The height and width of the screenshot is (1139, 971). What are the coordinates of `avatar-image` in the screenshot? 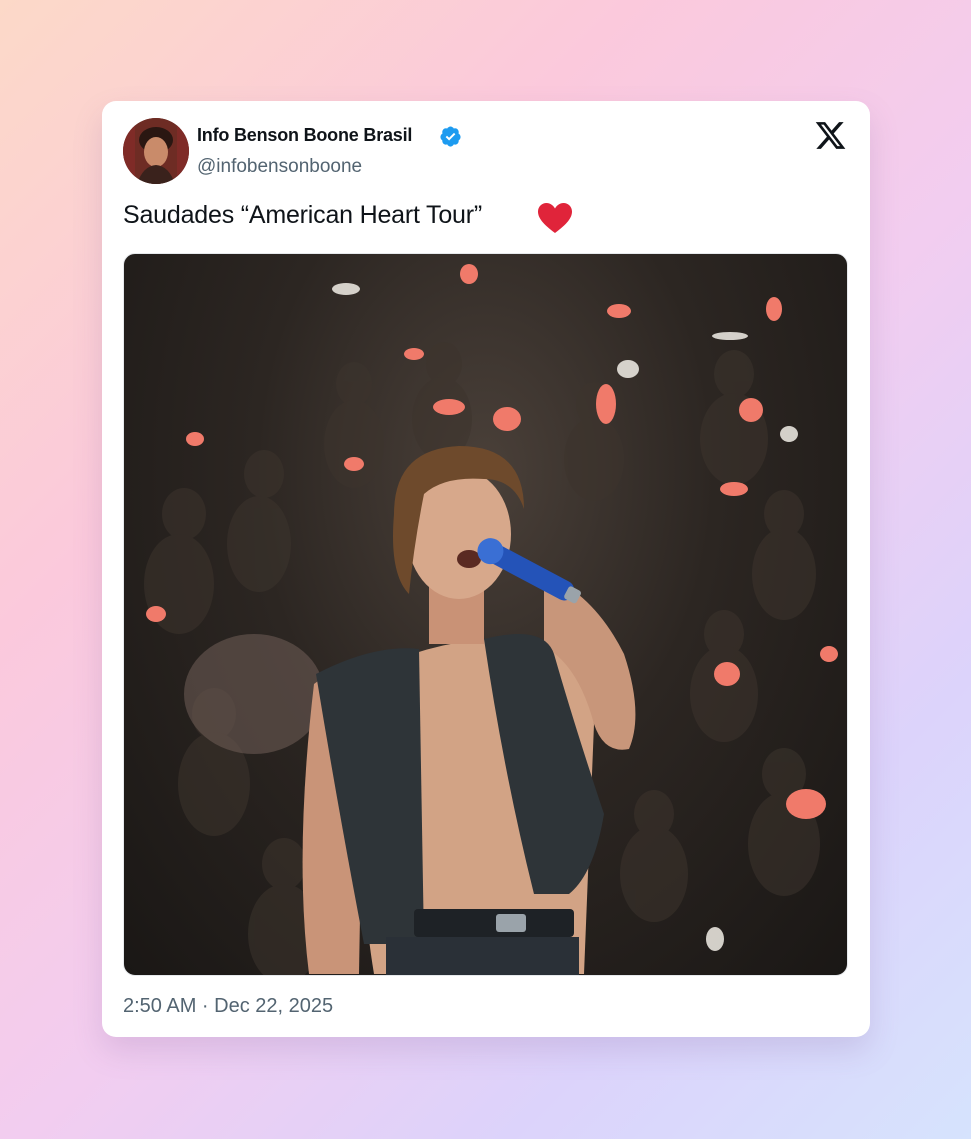 It's located at (156, 151).